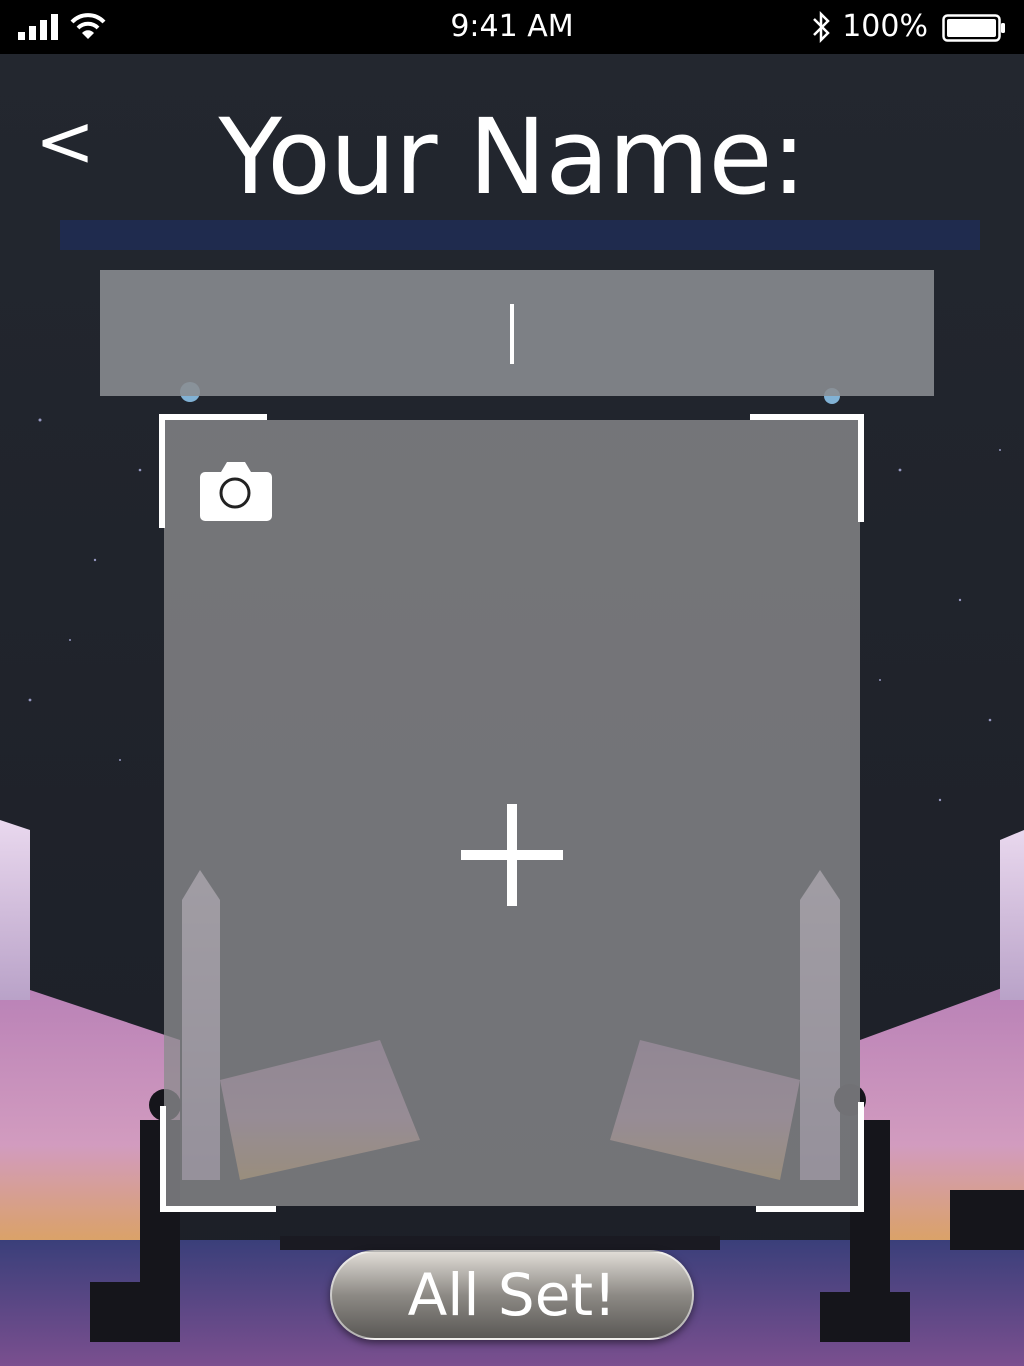  I want to click on status-bar: 9:41 AM 100%, so click(512, 27).